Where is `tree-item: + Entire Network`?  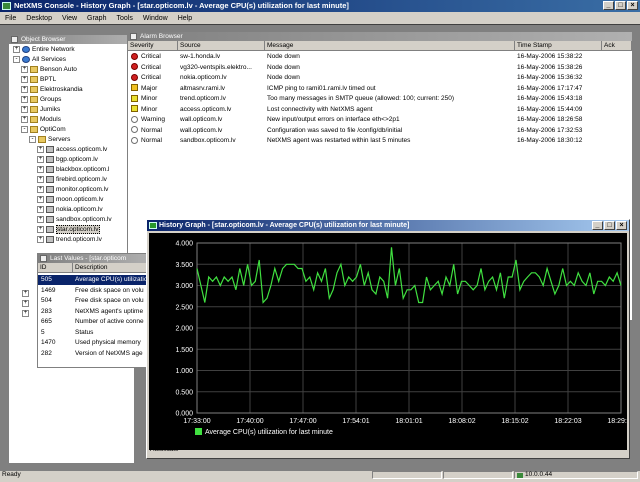
tree-item: + Entire Network is located at coordinates (44, 50).